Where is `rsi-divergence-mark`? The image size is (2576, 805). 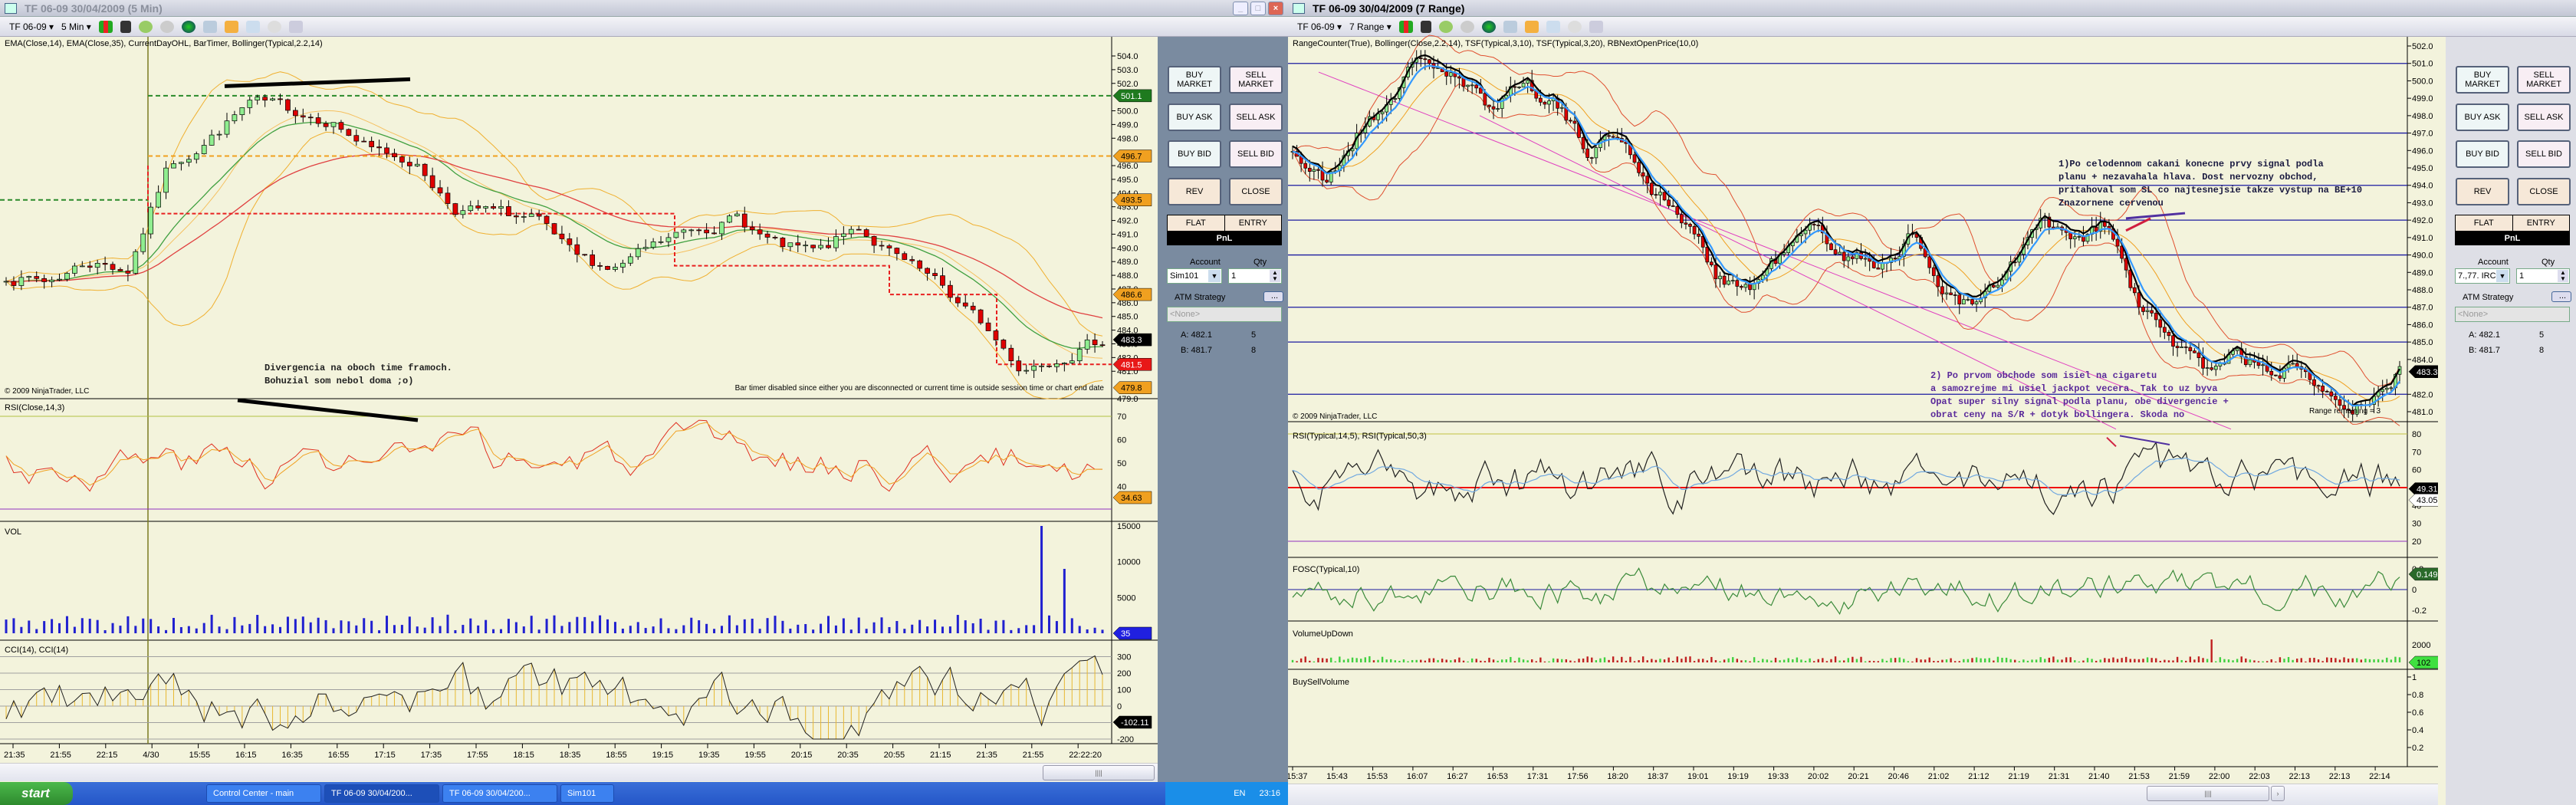
rsi-divergence-mark is located at coordinates (2145, 440).